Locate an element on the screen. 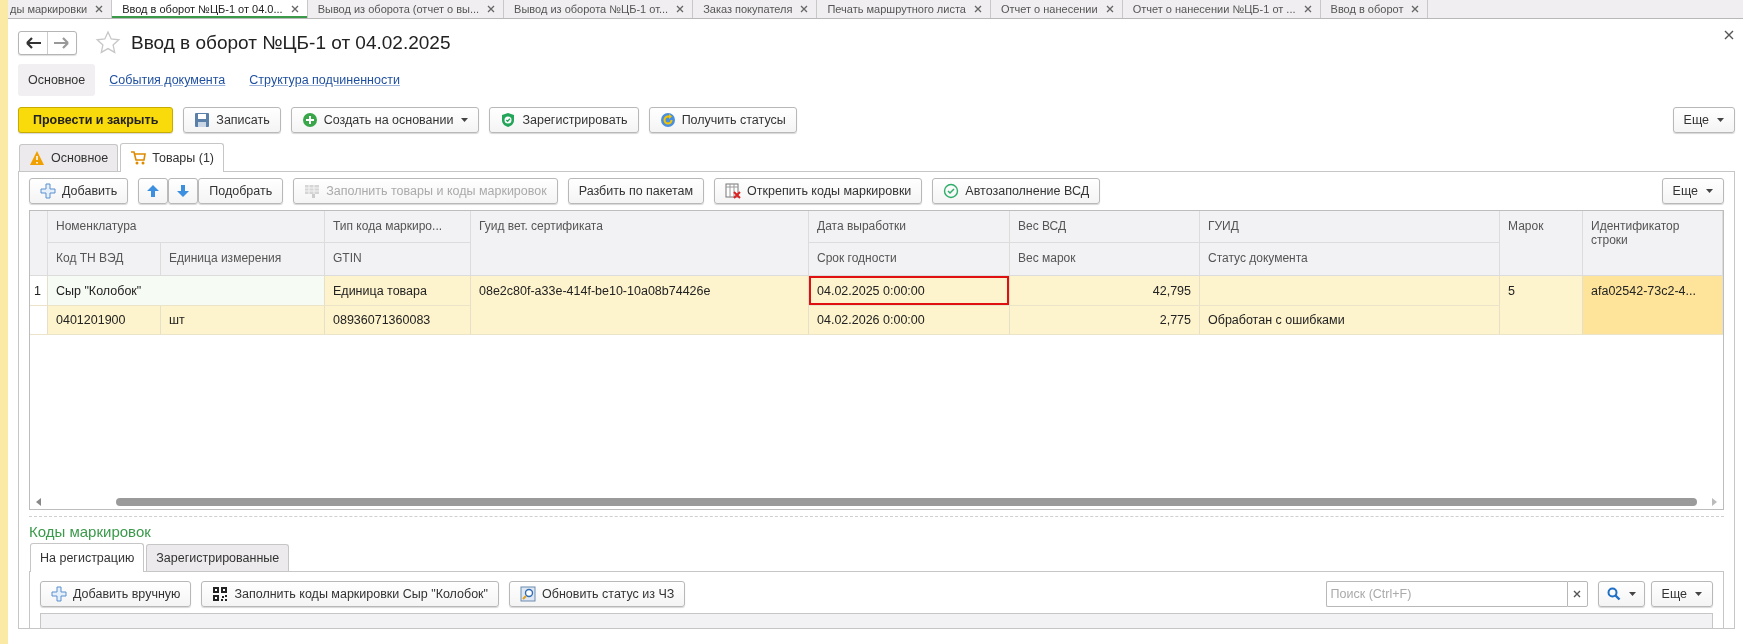 The height and width of the screenshot is (644, 1743). table-icon is located at coordinates (312, 191).